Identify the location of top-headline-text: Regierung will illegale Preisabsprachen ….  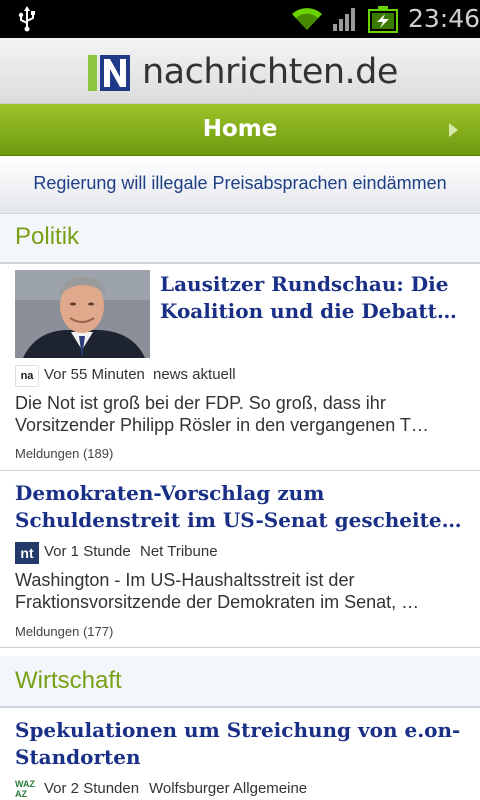
(240, 183).